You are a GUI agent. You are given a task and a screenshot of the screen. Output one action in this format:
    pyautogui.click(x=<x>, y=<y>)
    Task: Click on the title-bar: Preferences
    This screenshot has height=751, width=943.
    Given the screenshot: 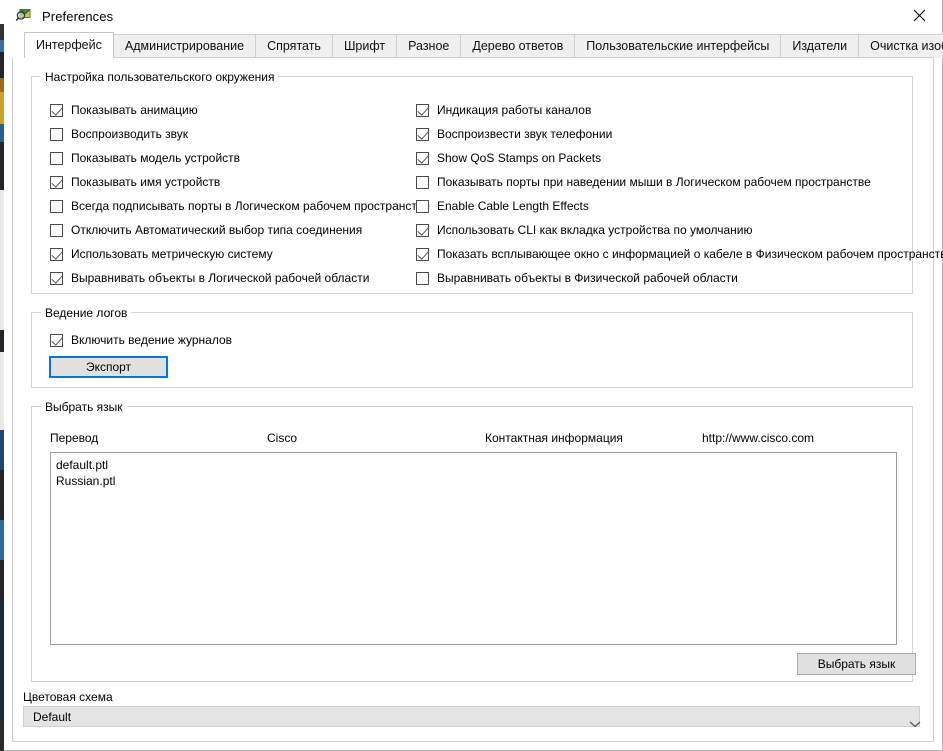 What is the action you would take?
    pyautogui.click(x=473, y=16)
    